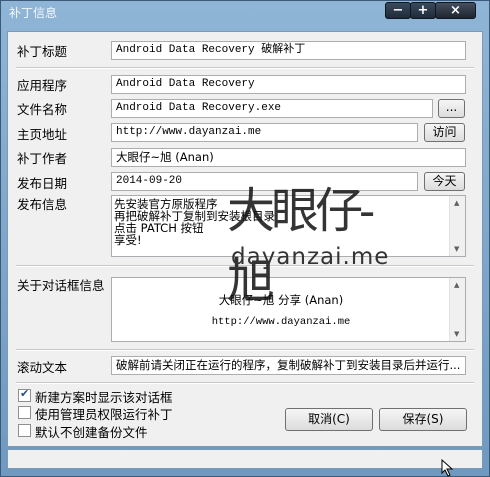 The width and height of the screenshot is (490, 477). I want to click on about-line-2: http://www.dayanzai.me, so click(281, 322).